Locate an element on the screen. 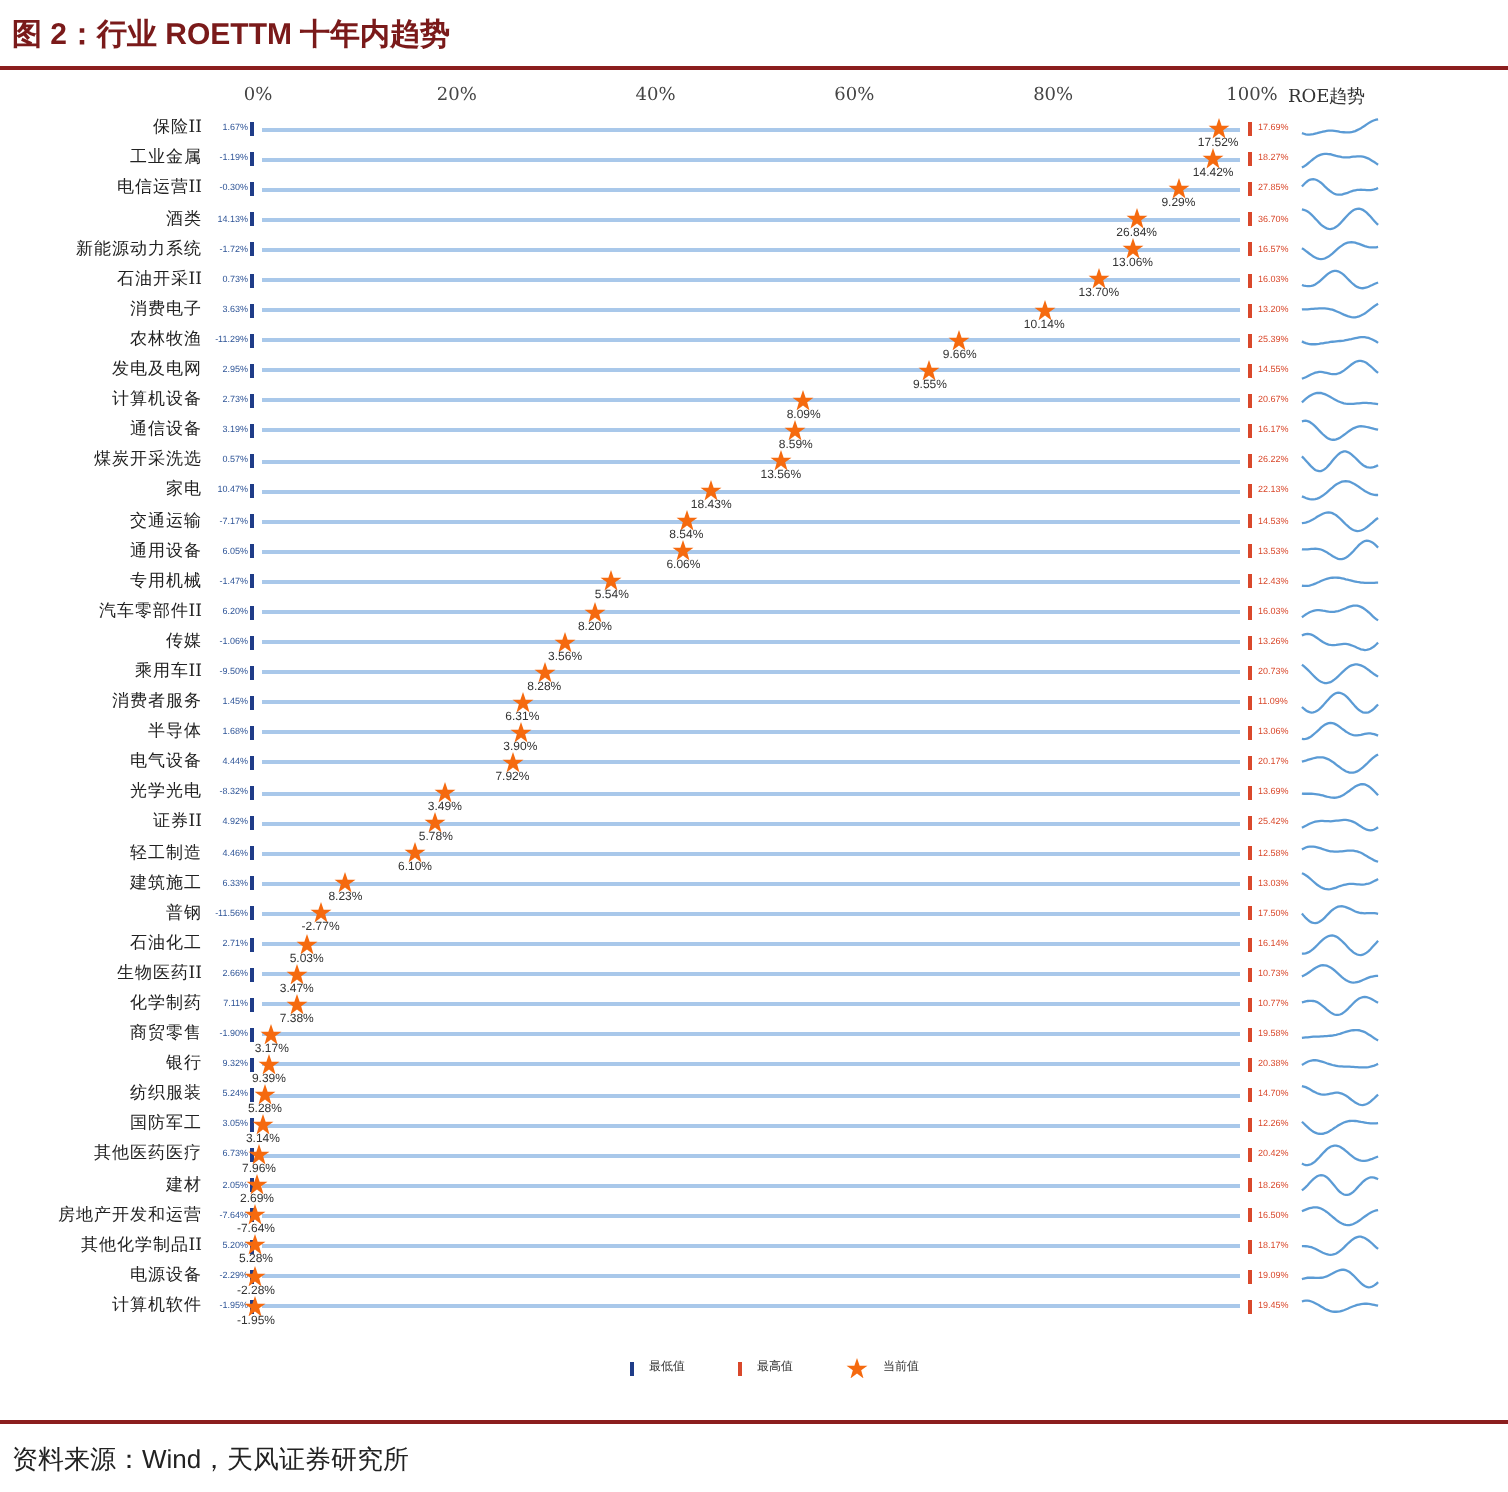  industry-name: 消费者服务 is located at coordinates (157, 703).